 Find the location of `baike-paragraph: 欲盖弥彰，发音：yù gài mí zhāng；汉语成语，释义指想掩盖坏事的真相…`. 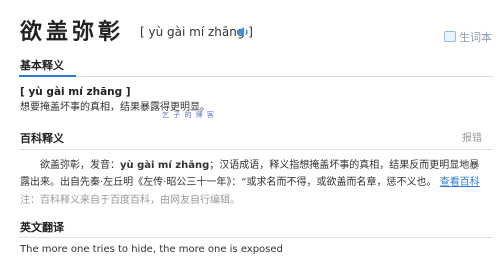

baike-paragraph: 欲盖弥彰，发音：yù gài mí zhāng；汉语成语，释义指想掩盖坏事的真相… is located at coordinates (250, 174).